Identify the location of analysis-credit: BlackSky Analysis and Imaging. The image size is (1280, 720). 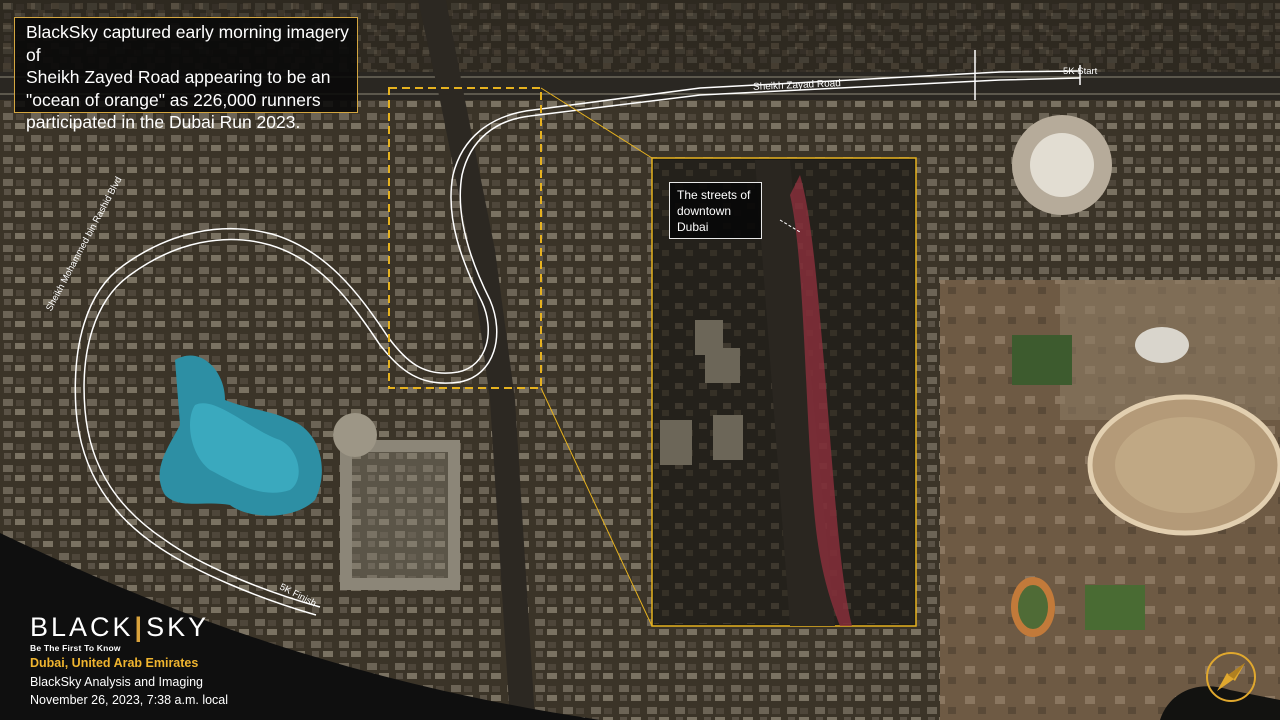
(117, 682).